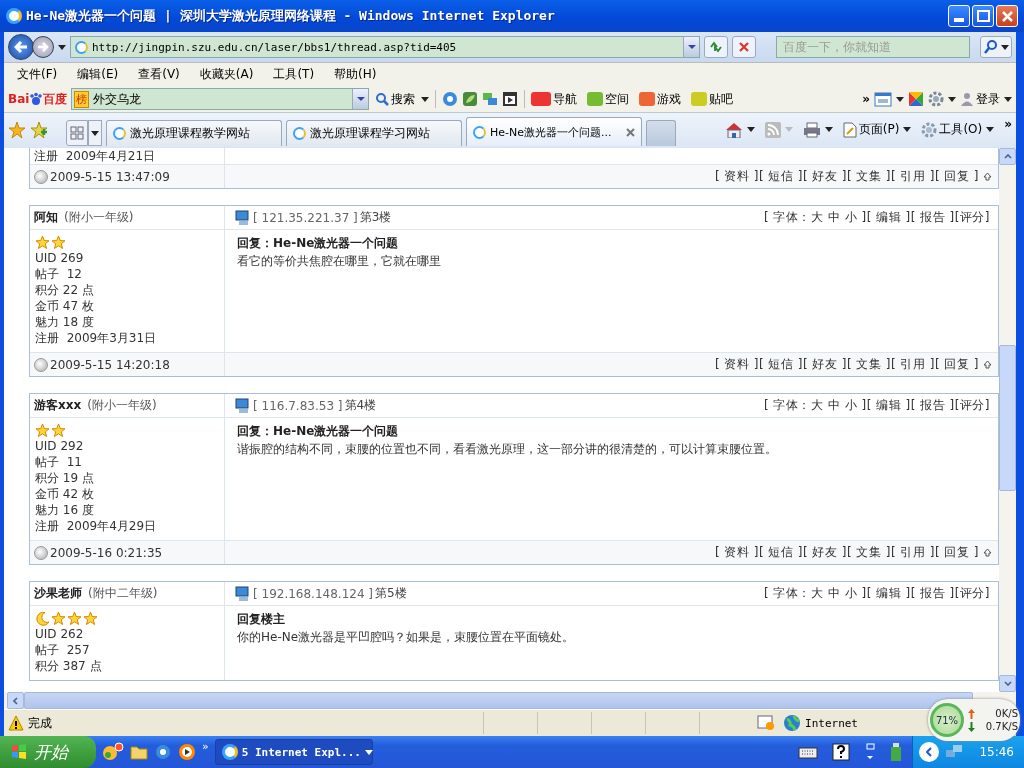 The image size is (1024, 768). I want to click on maximize-button, so click(983, 16).